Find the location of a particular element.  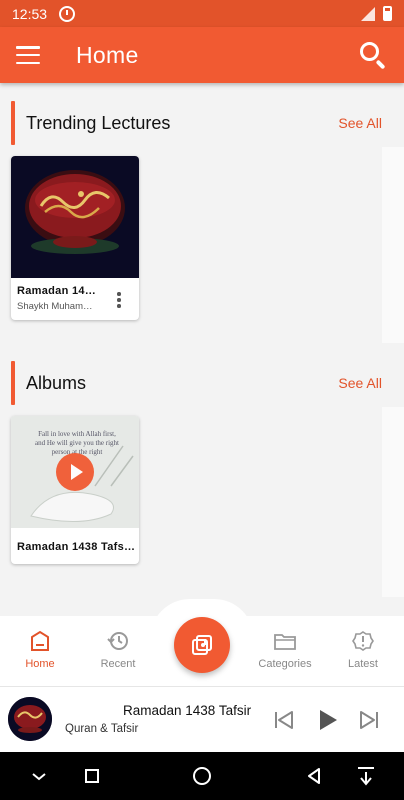

nav-item-home: Home is located at coordinates (40, 650).